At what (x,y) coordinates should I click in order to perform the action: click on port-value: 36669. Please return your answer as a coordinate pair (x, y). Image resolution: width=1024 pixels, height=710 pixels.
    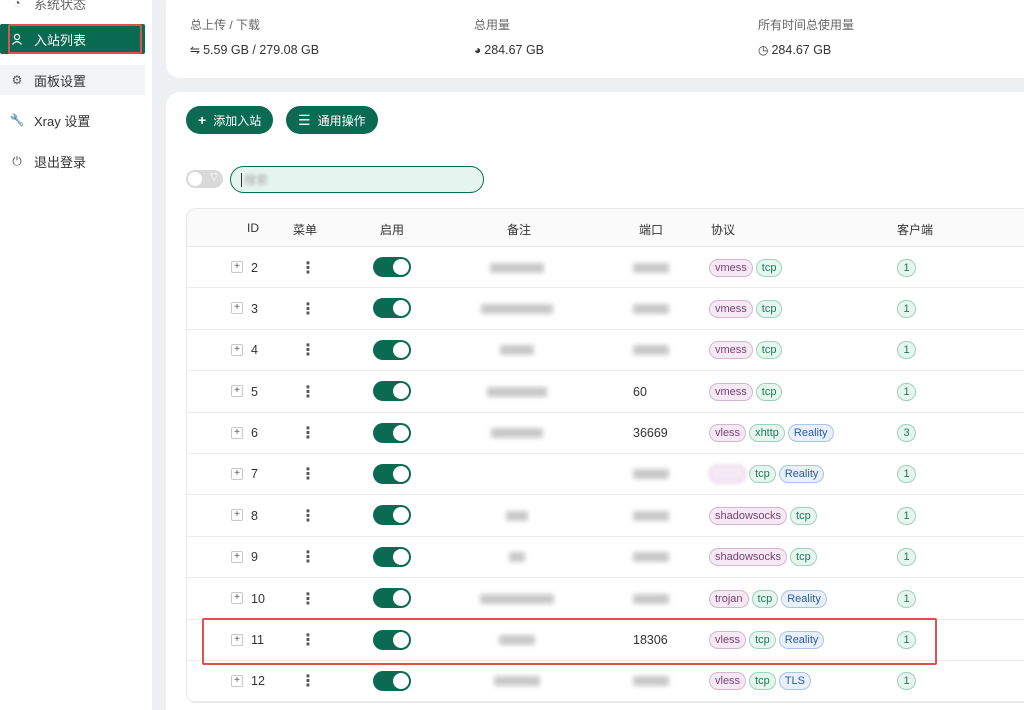
    Looking at the image, I should click on (650, 433).